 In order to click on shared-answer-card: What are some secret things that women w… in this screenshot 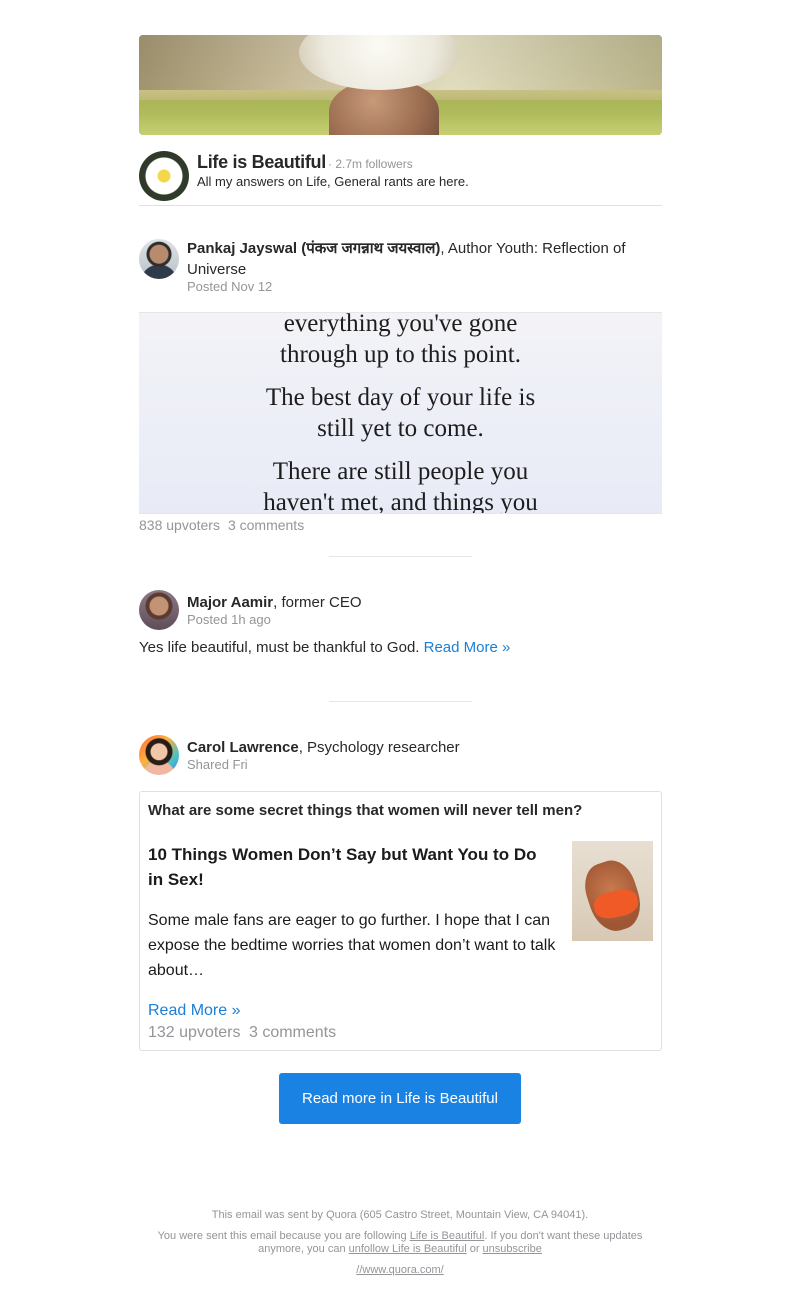, I will do `click(400, 921)`.